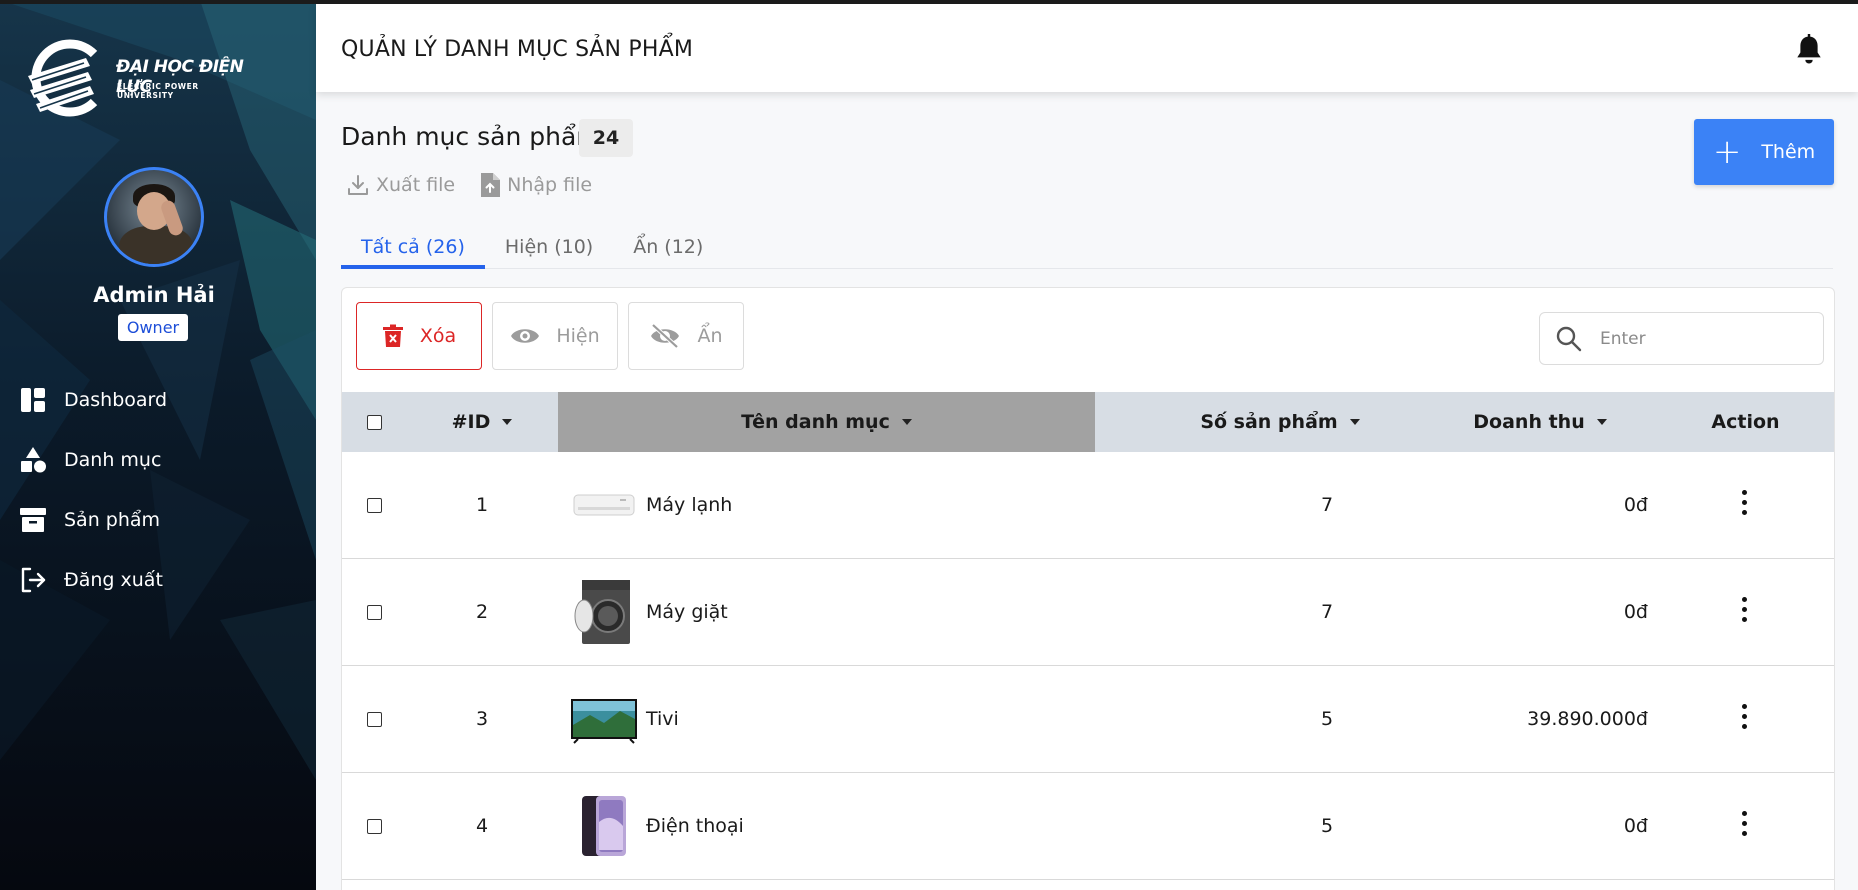 The width and height of the screenshot is (1858, 890). Describe the element at coordinates (1587, 719) in the screenshot. I see `revenue: 39.890.000đ` at that location.